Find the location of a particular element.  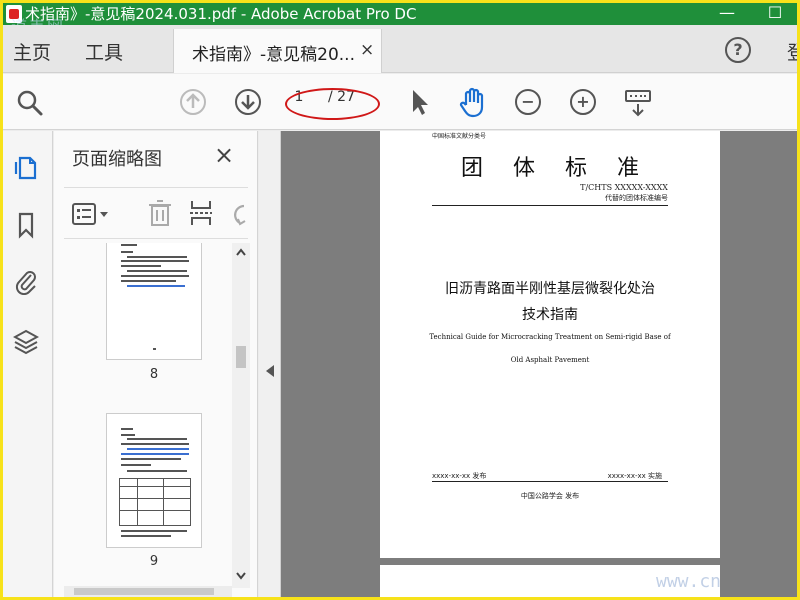

thumbnail-page-label: 8 is located at coordinates (154, 374).